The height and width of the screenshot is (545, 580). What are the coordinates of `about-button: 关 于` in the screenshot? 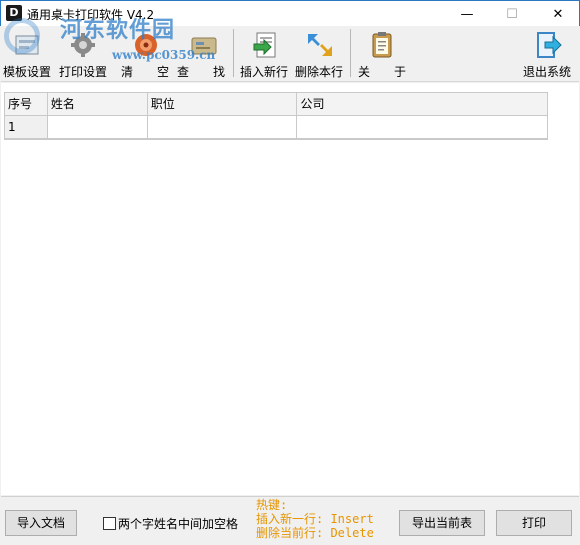 It's located at (382, 54).